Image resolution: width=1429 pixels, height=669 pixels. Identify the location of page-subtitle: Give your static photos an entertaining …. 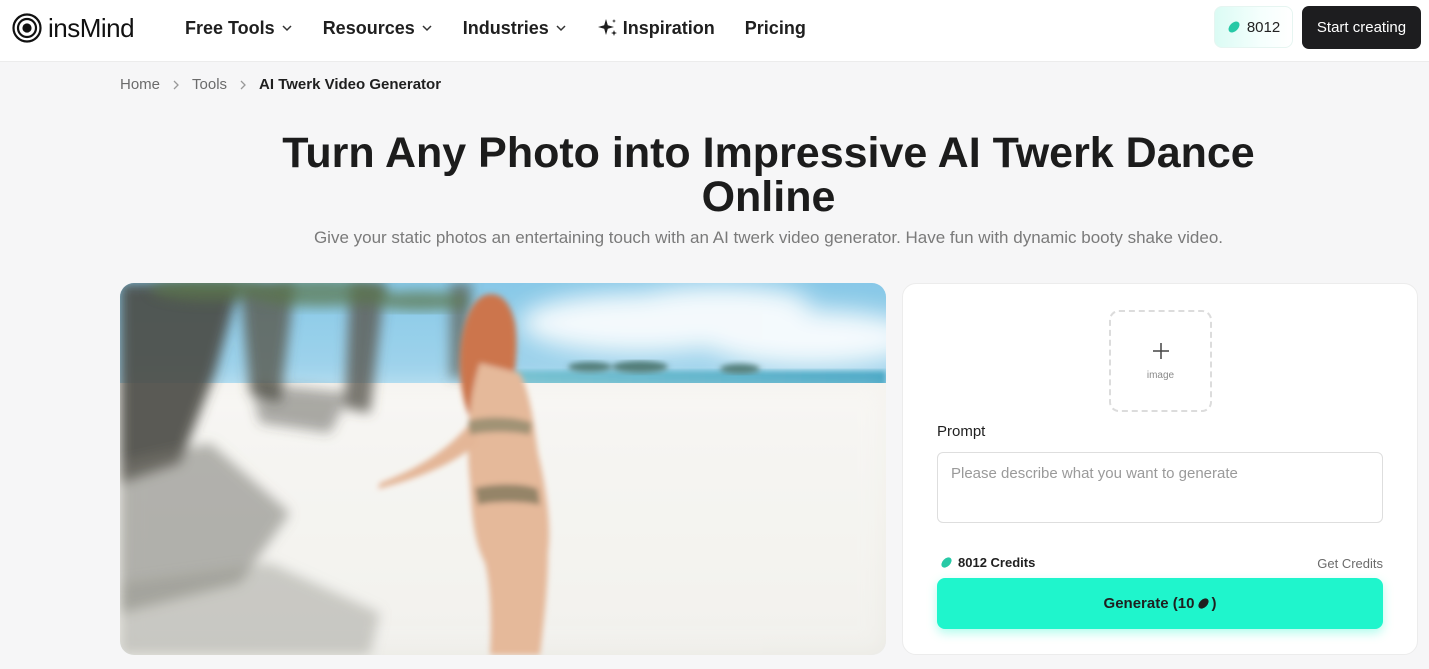
(768, 237).